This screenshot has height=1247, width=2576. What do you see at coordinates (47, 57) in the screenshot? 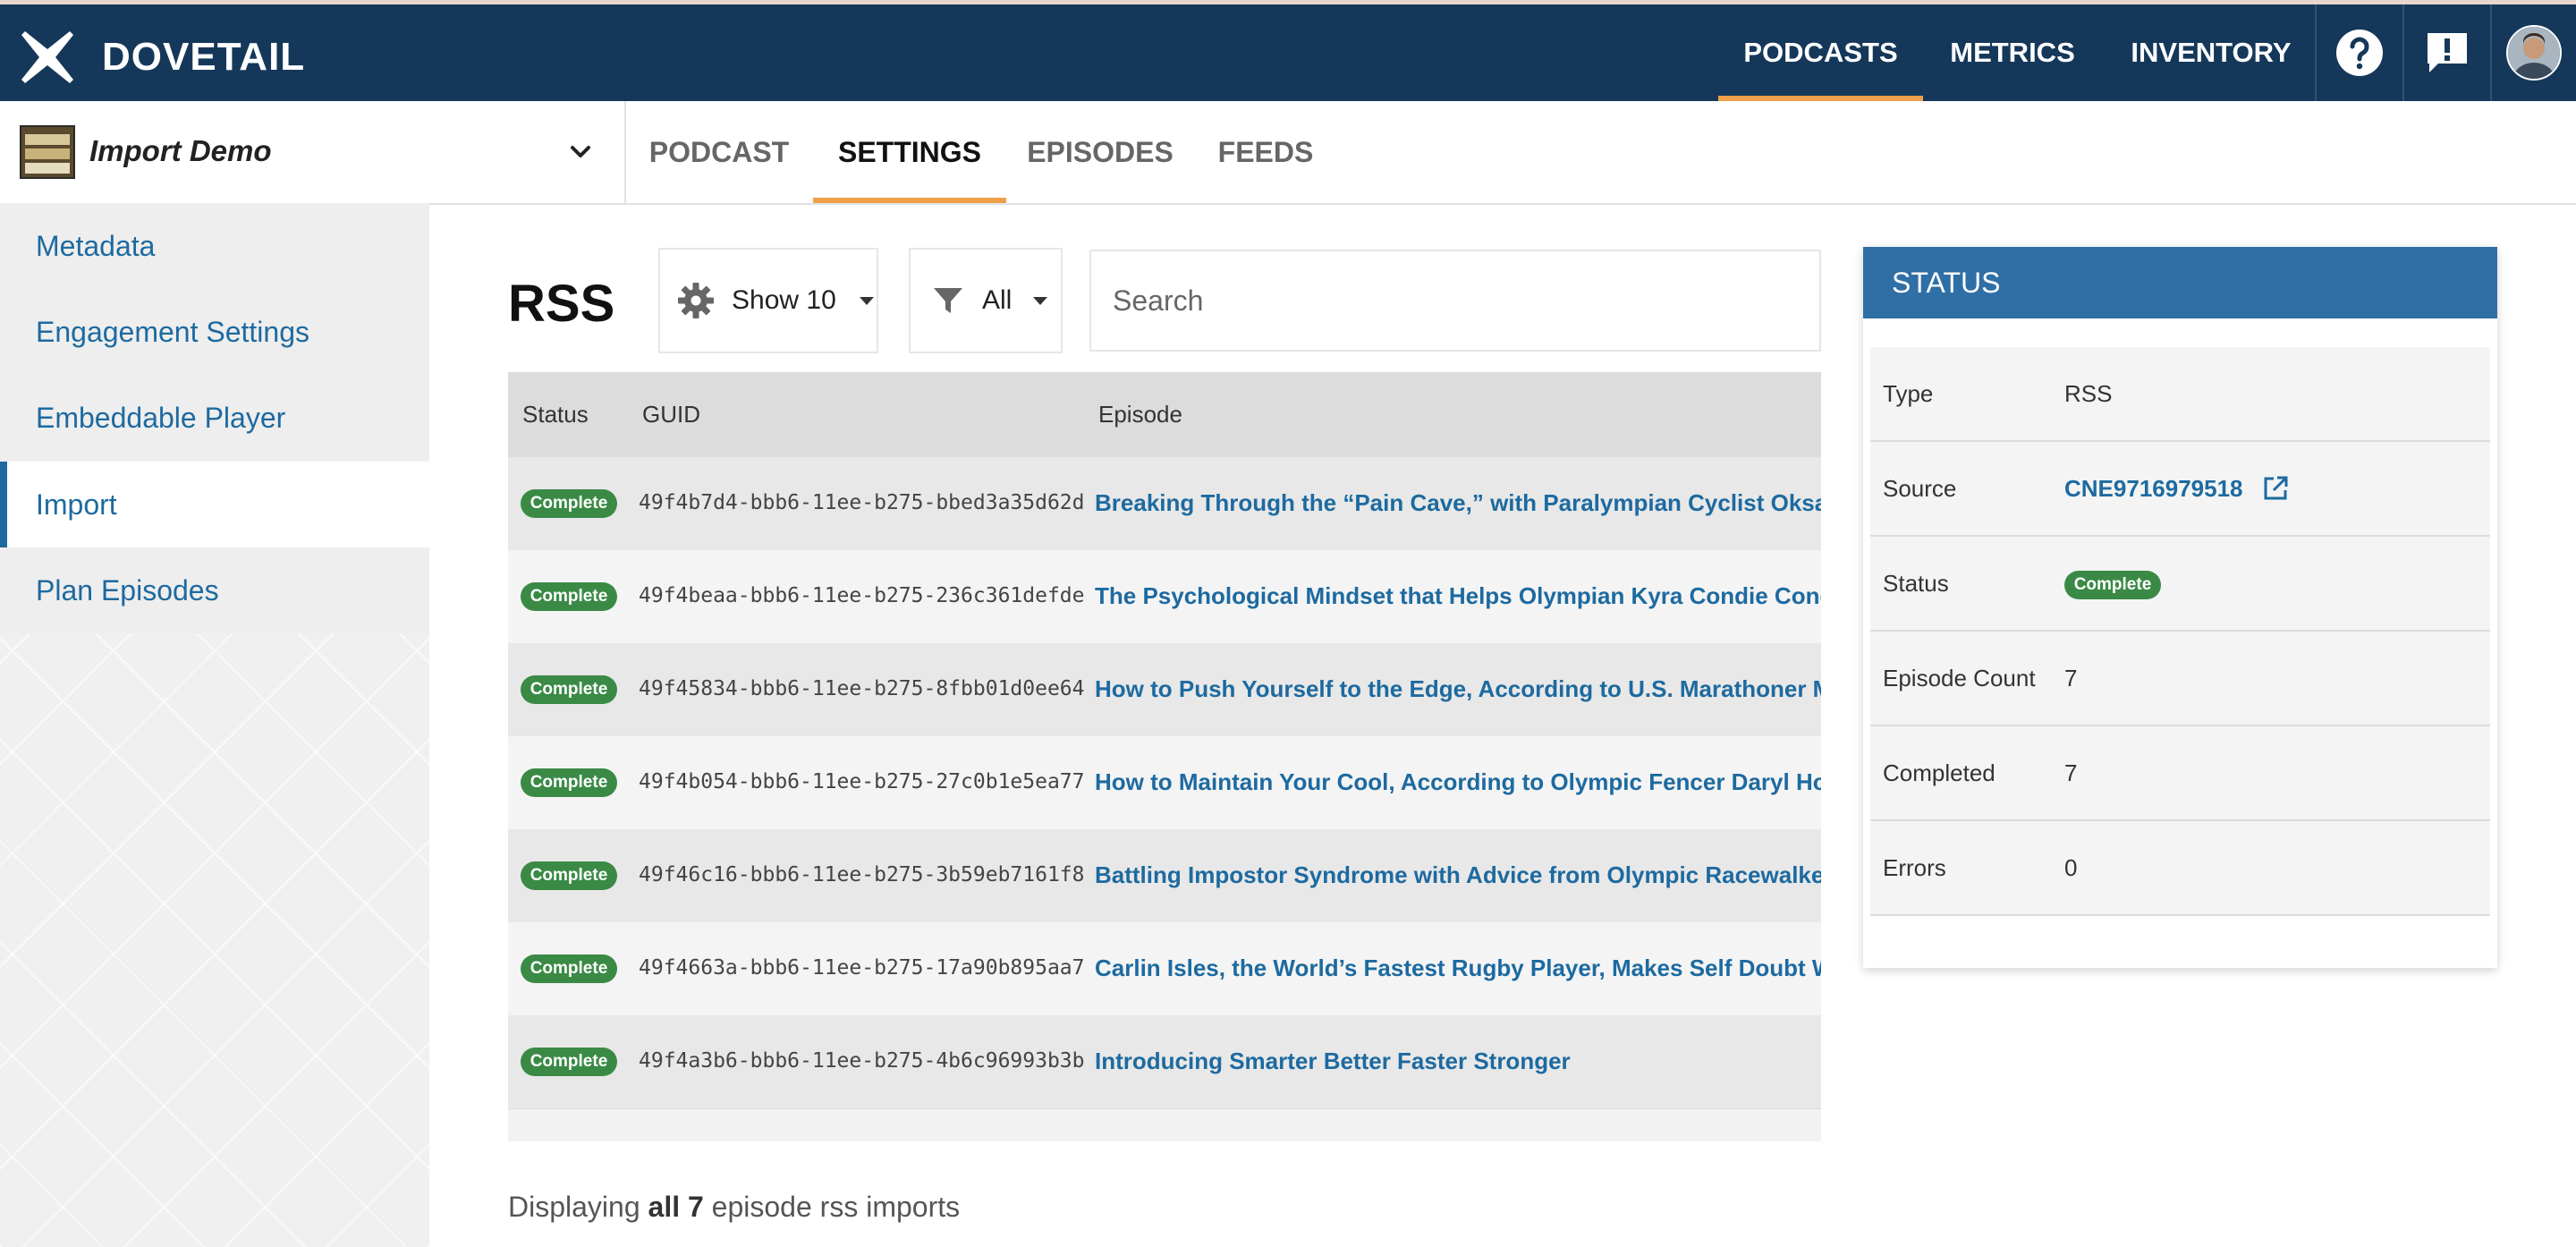
I see `dovetail-logo-icon` at bounding box center [47, 57].